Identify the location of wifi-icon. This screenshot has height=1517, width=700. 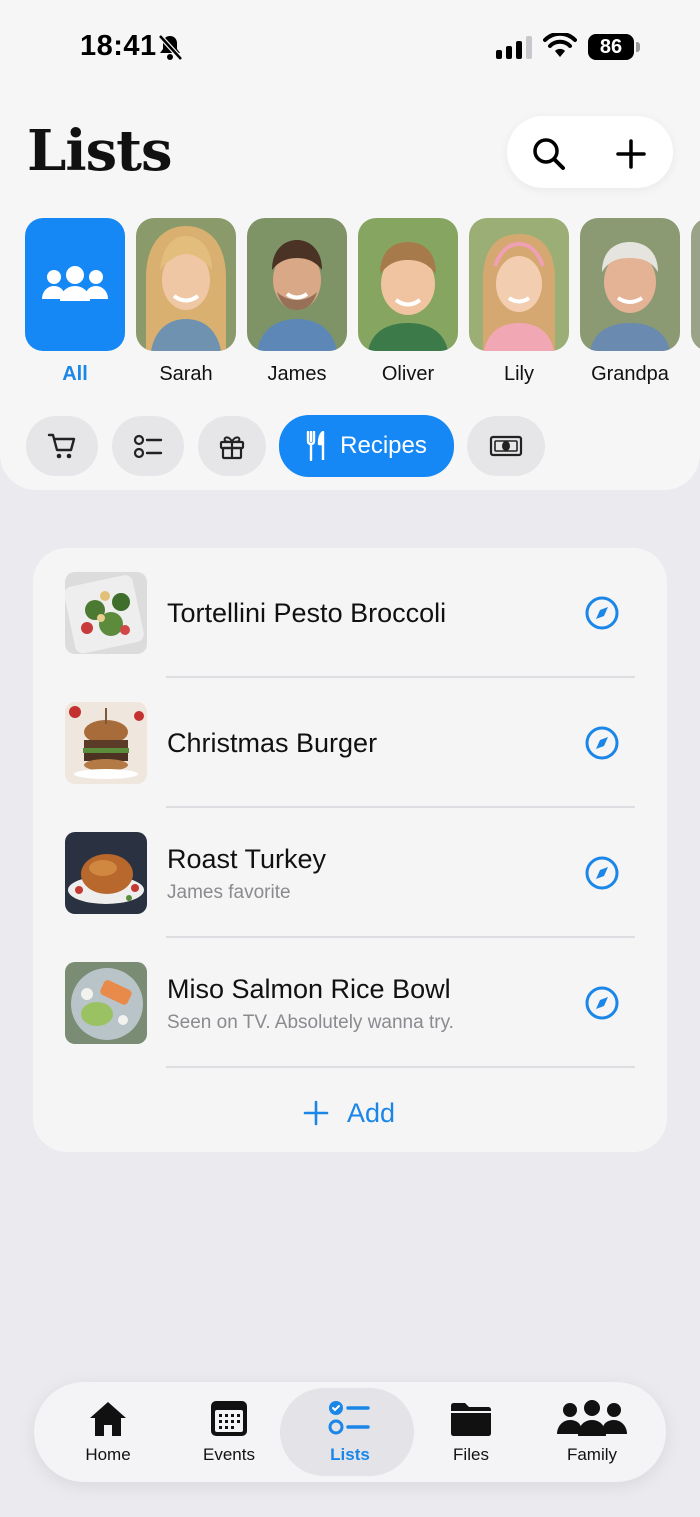
(560, 45).